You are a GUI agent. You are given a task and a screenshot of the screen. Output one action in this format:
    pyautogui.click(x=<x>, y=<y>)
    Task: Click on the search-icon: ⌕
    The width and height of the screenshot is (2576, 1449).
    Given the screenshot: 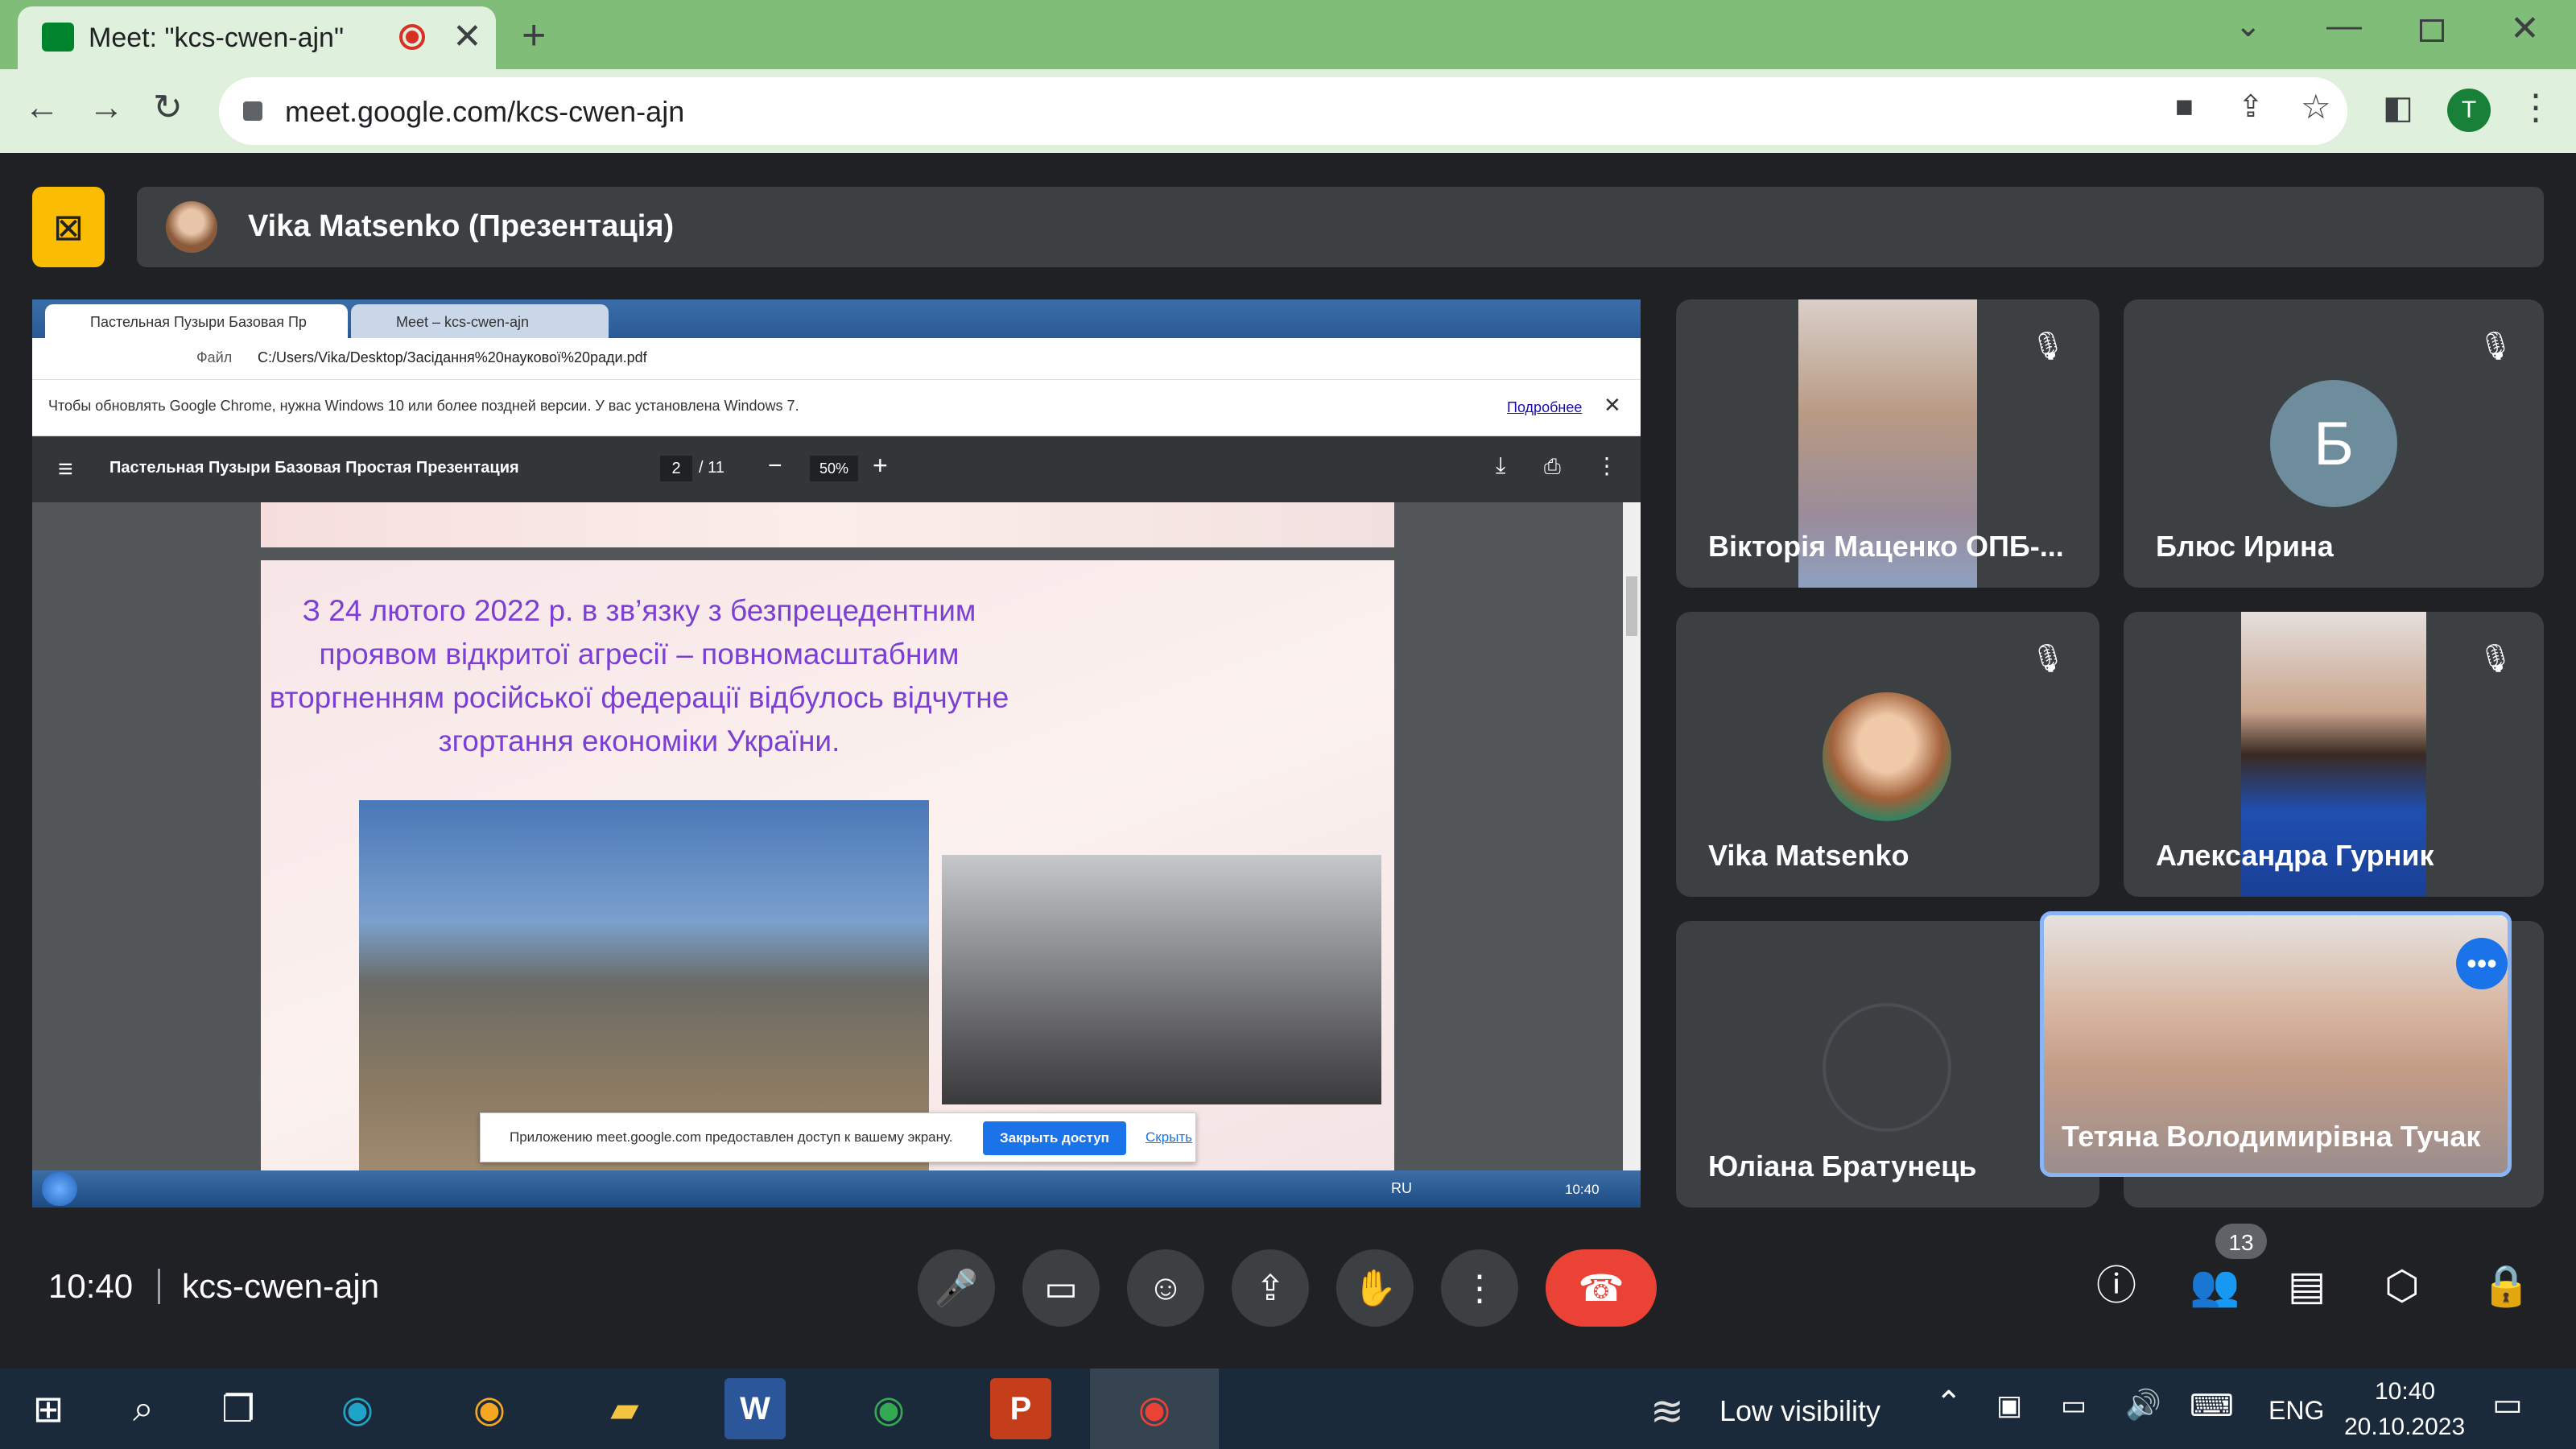 What is the action you would take?
    pyautogui.click(x=143, y=1408)
    